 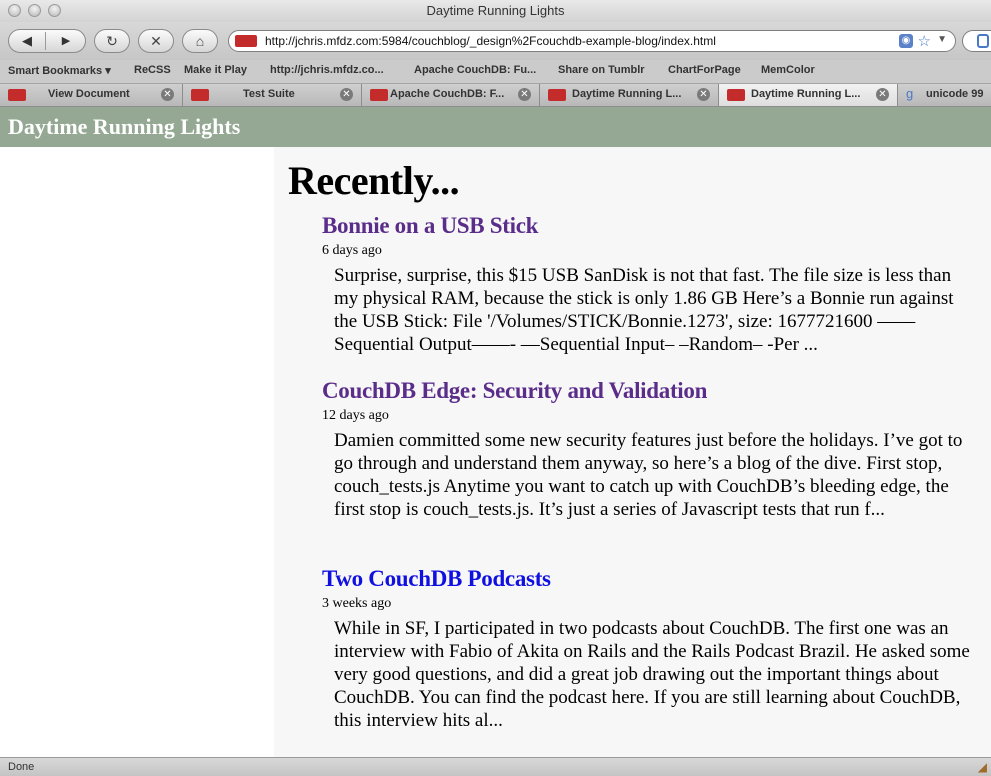 I want to click on back-forward-group: ◀ ▶, so click(x=47, y=41).